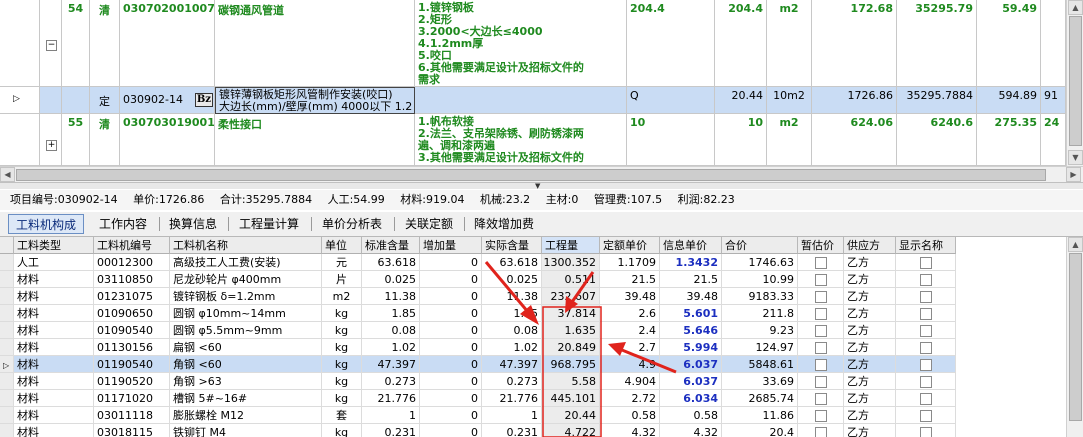  I want to click on cell-actual: 47.397, so click(512, 364).